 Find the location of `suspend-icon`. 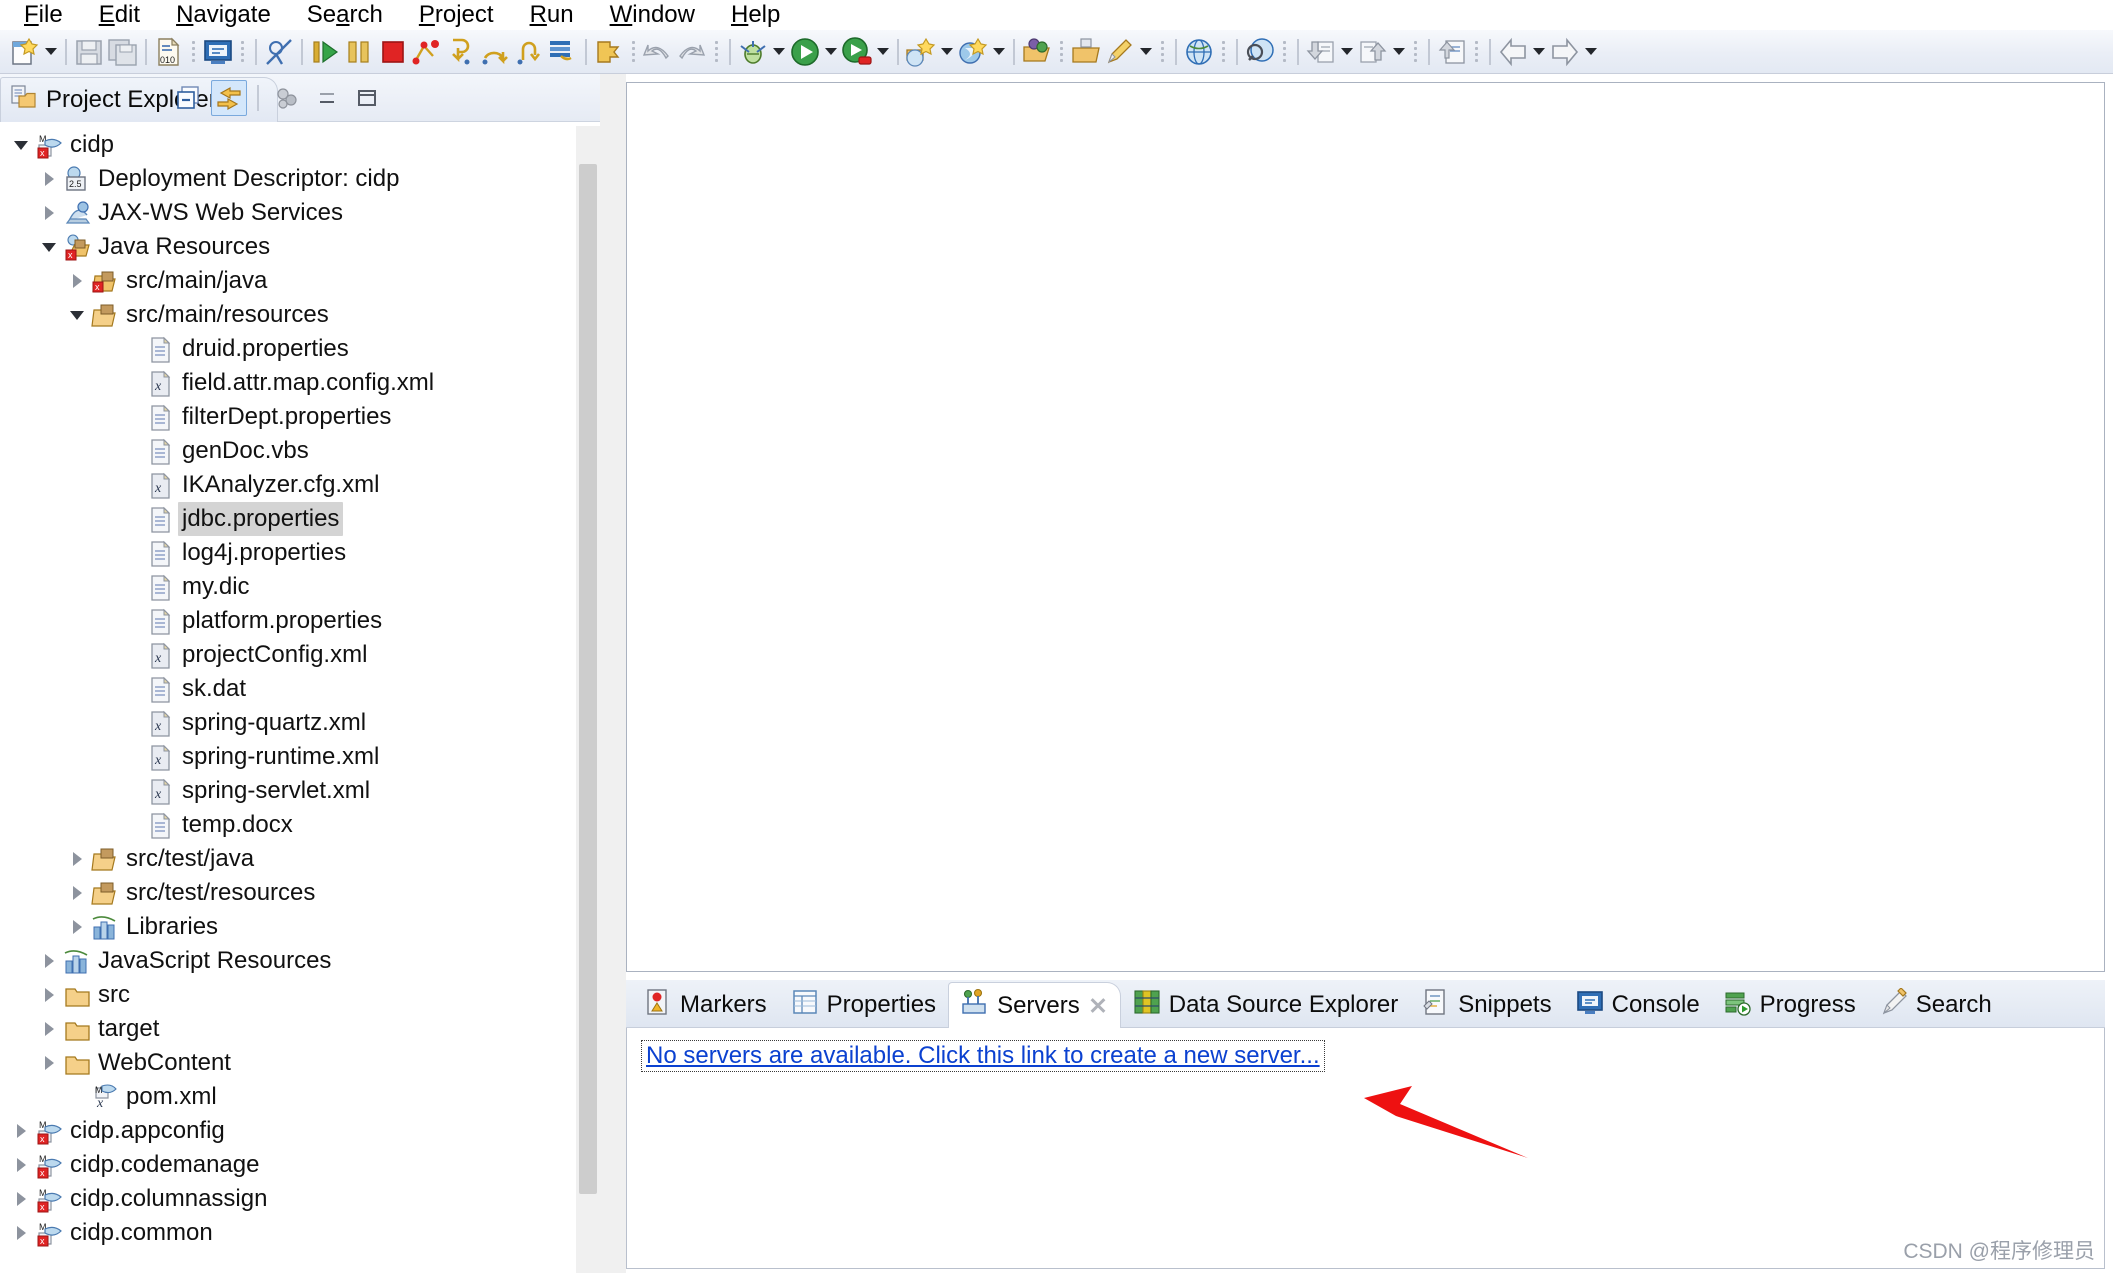

suspend-icon is located at coordinates (359, 52).